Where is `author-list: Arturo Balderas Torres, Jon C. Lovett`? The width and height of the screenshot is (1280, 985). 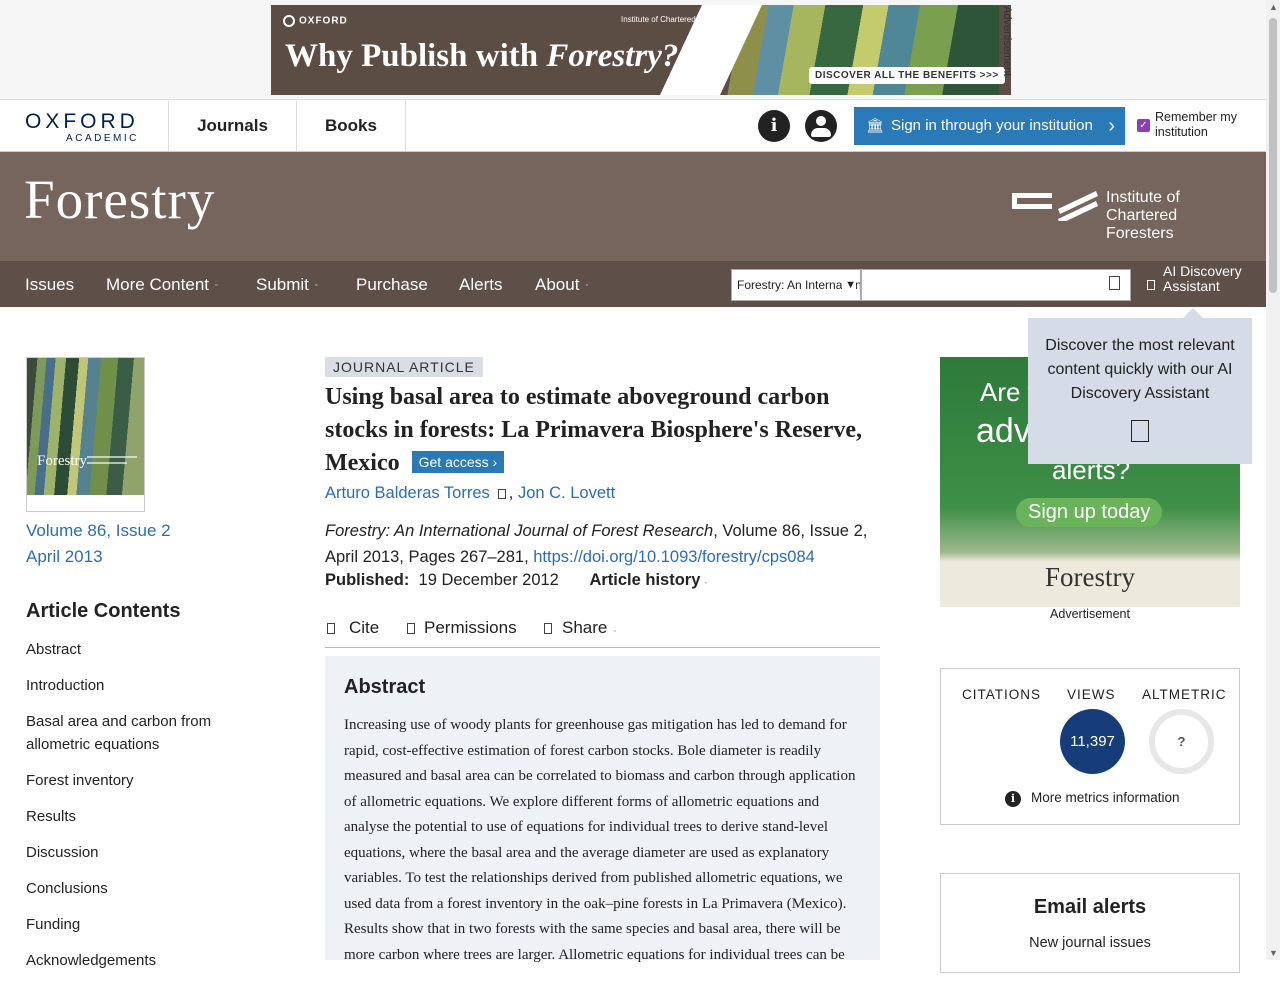
author-list: Arturo Balderas Torres, Jon C. Lovett is located at coordinates (470, 493).